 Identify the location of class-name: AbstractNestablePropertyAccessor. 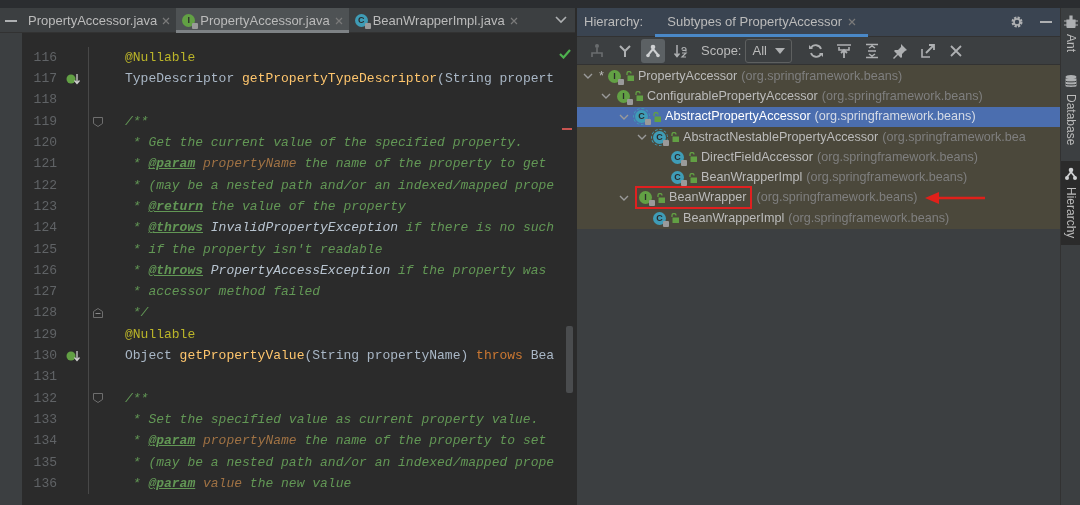
(781, 137).